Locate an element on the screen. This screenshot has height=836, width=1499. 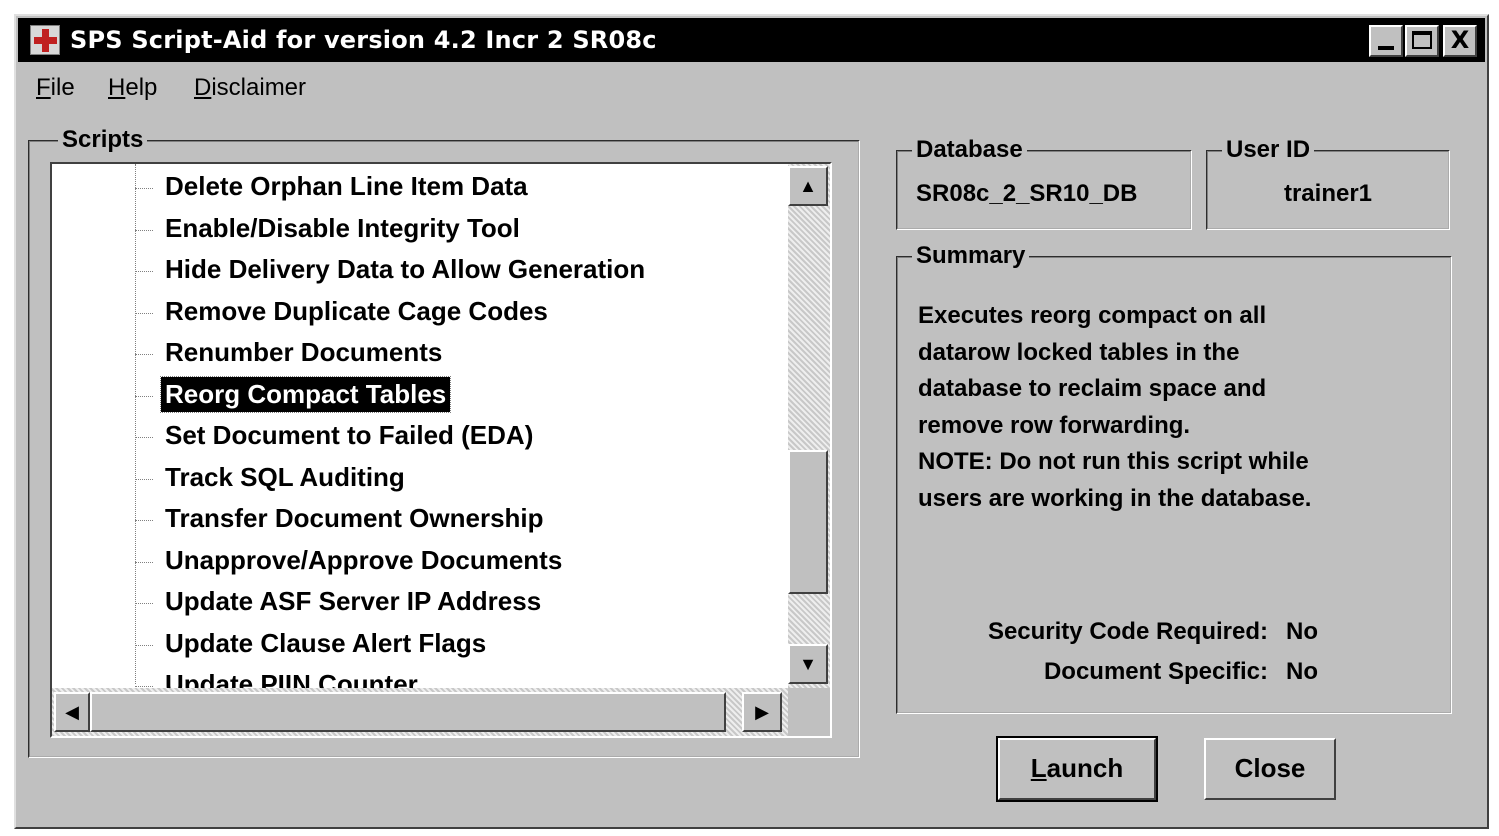
summary-line: users are working in the database. is located at coordinates (1115, 498).